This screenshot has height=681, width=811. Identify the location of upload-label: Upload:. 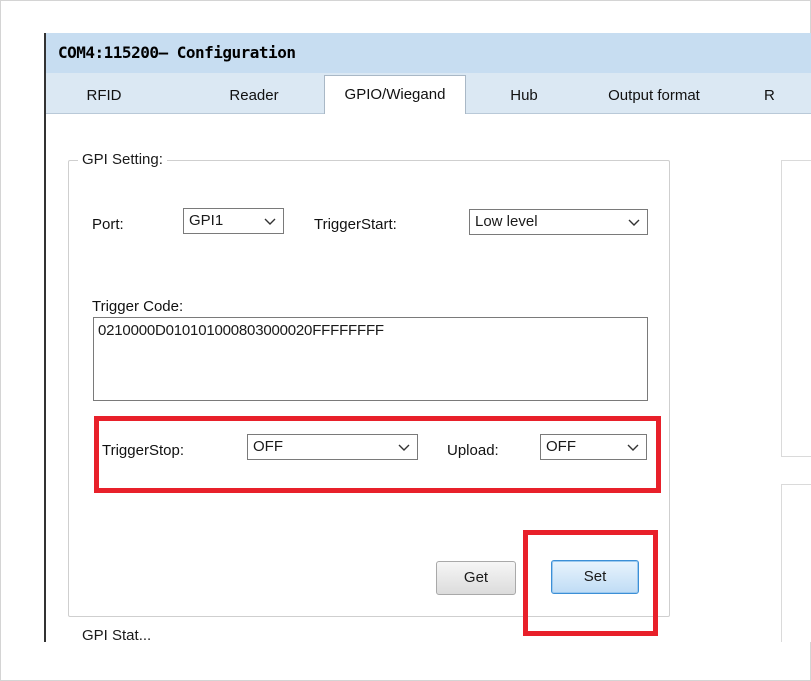
(473, 450).